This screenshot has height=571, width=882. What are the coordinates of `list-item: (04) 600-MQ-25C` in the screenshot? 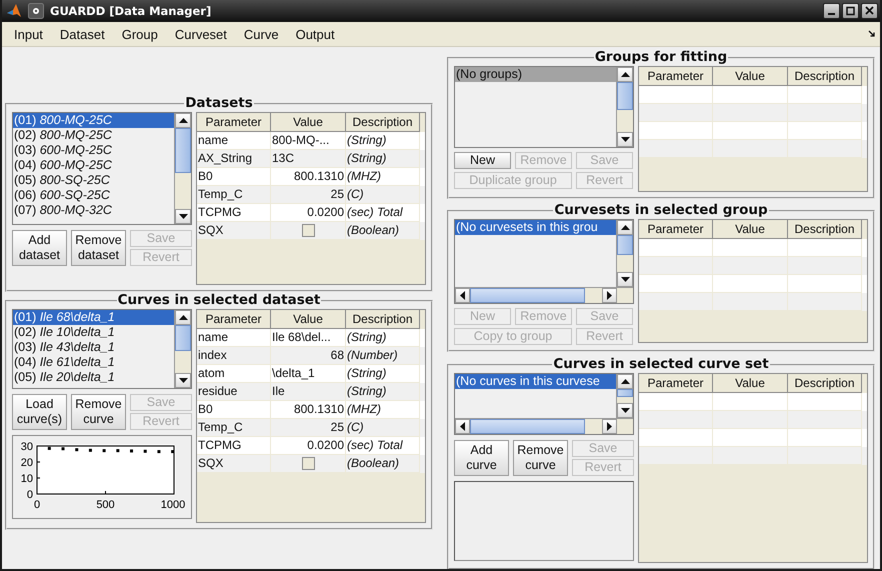 It's located at (93, 165).